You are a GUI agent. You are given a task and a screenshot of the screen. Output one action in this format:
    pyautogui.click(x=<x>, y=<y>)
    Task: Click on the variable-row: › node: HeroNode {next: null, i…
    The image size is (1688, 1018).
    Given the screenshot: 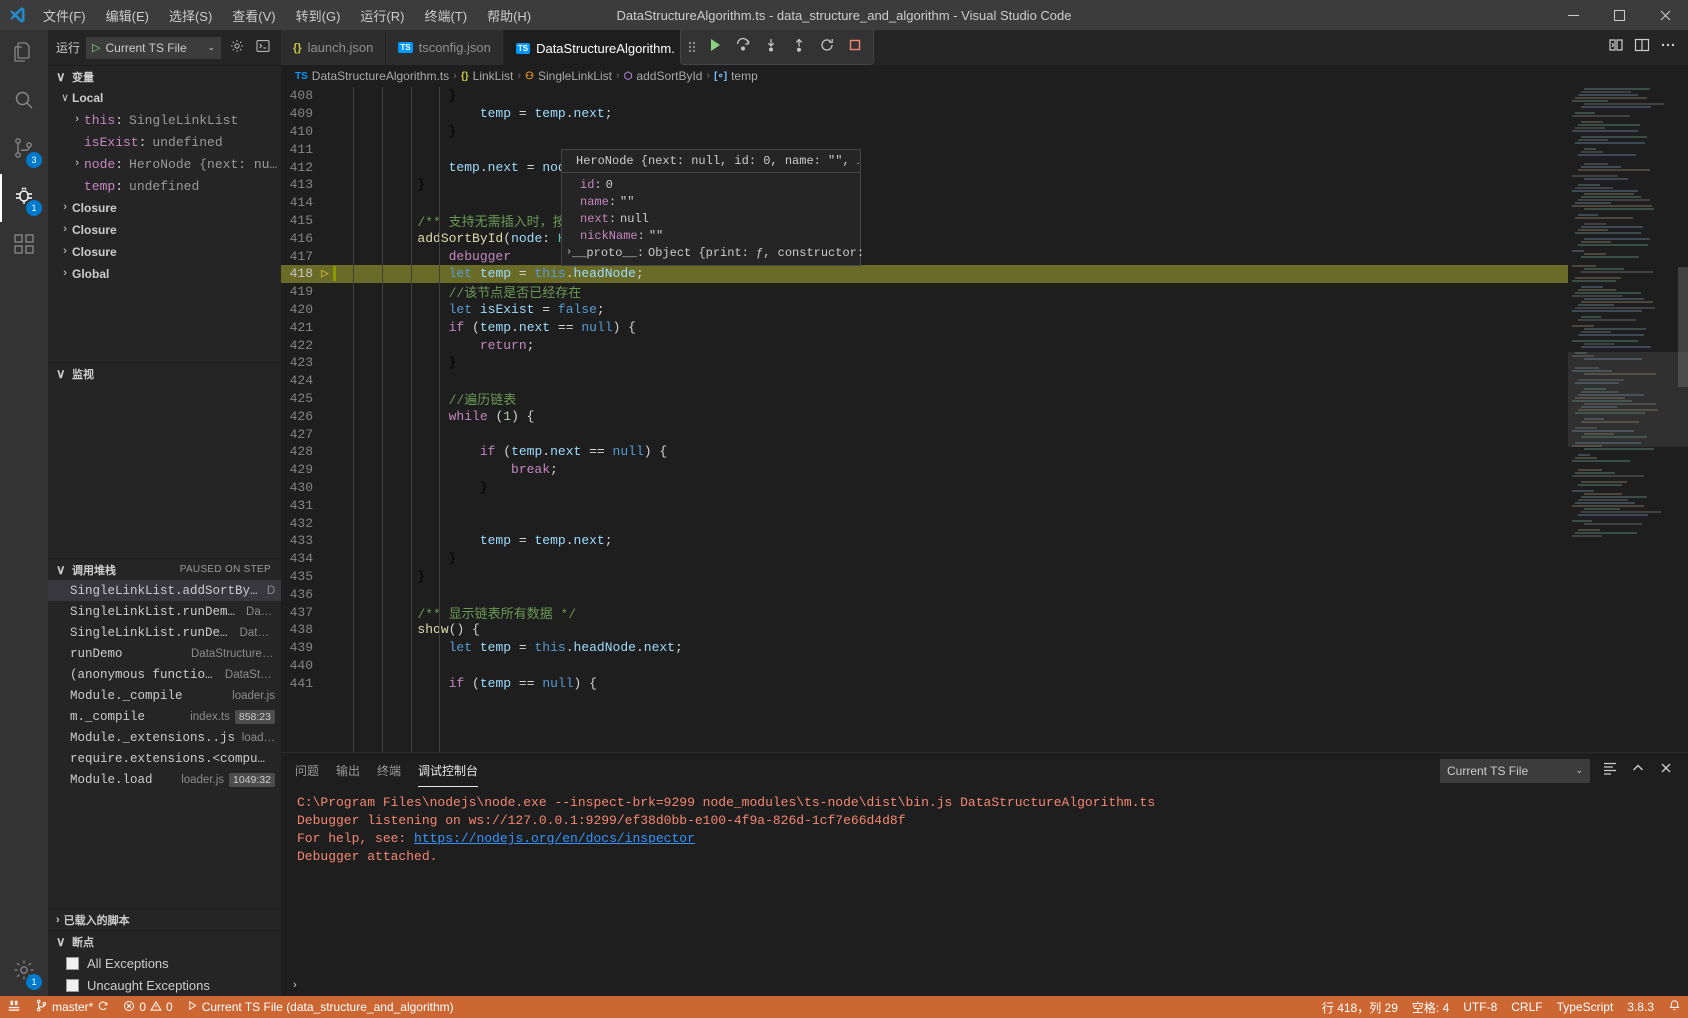 What is the action you would take?
    pyautogui.click(x=164, y=164)
    